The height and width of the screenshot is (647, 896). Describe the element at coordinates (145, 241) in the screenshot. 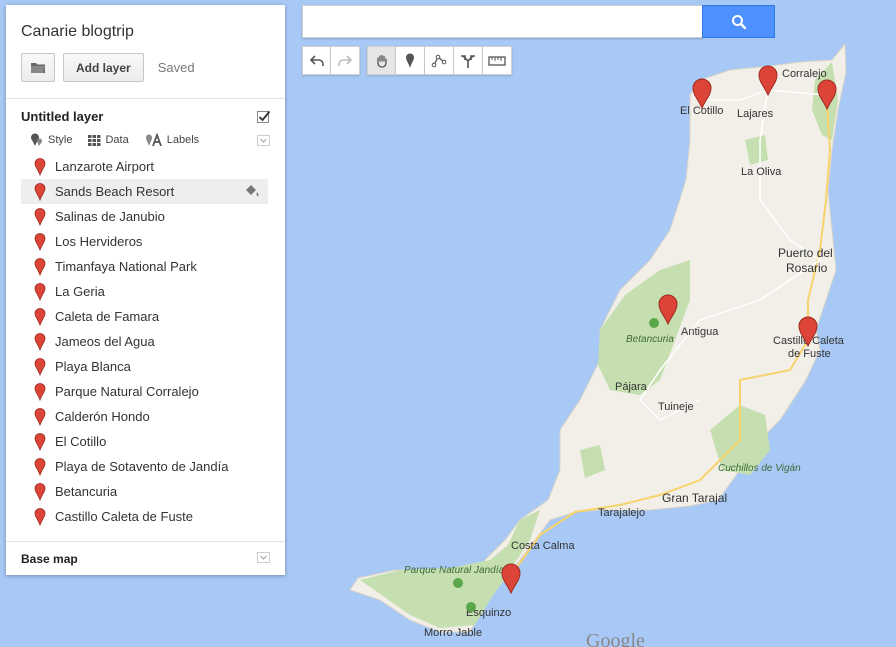

I see `place-item: Los Hervideros` at that location.